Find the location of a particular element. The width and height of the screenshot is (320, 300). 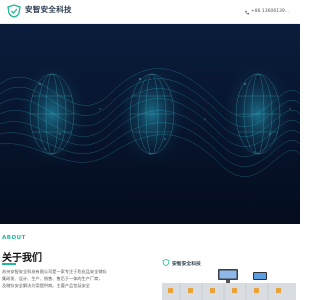

shield-check-icon is located at coordinates (14, 11).